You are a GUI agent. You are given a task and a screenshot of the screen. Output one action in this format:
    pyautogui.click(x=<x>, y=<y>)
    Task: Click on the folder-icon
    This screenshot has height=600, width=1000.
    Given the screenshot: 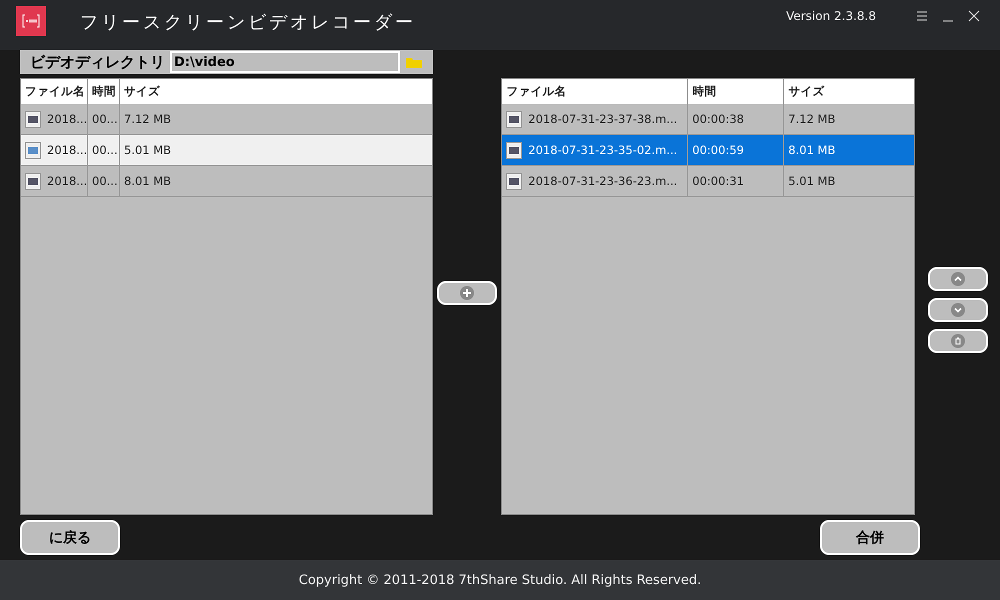 What is the action you would take?
    pyautogui.click(x=414, y=62)
    